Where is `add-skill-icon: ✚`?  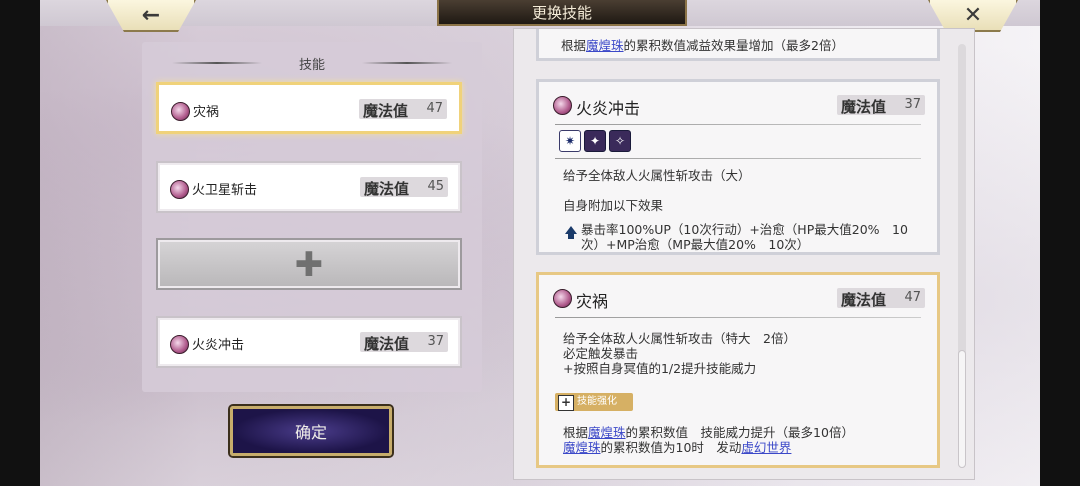 add-skill-icon: ✚ is located at coordinates (309, 265).